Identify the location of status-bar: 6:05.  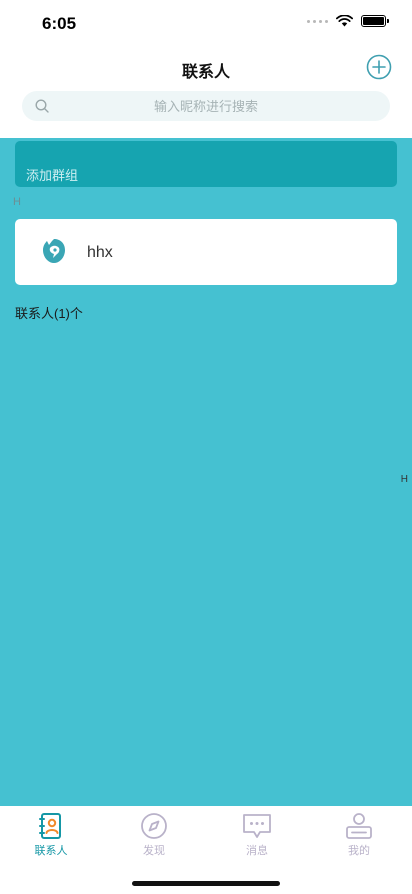
(206, 23).